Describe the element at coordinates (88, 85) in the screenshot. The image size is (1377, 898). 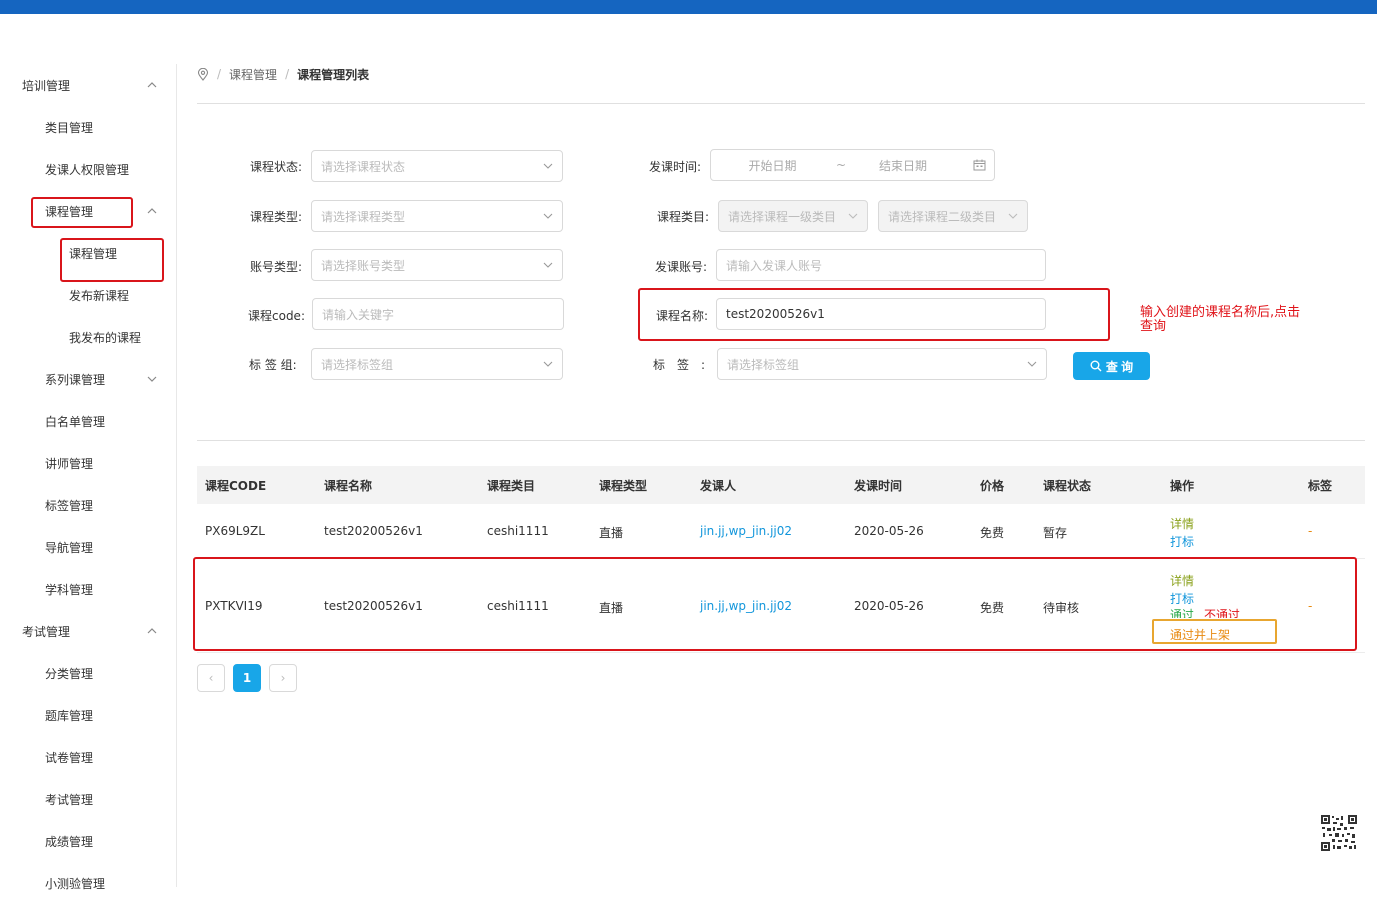
I see `sidebar-group-training: 培训管理` at that location.